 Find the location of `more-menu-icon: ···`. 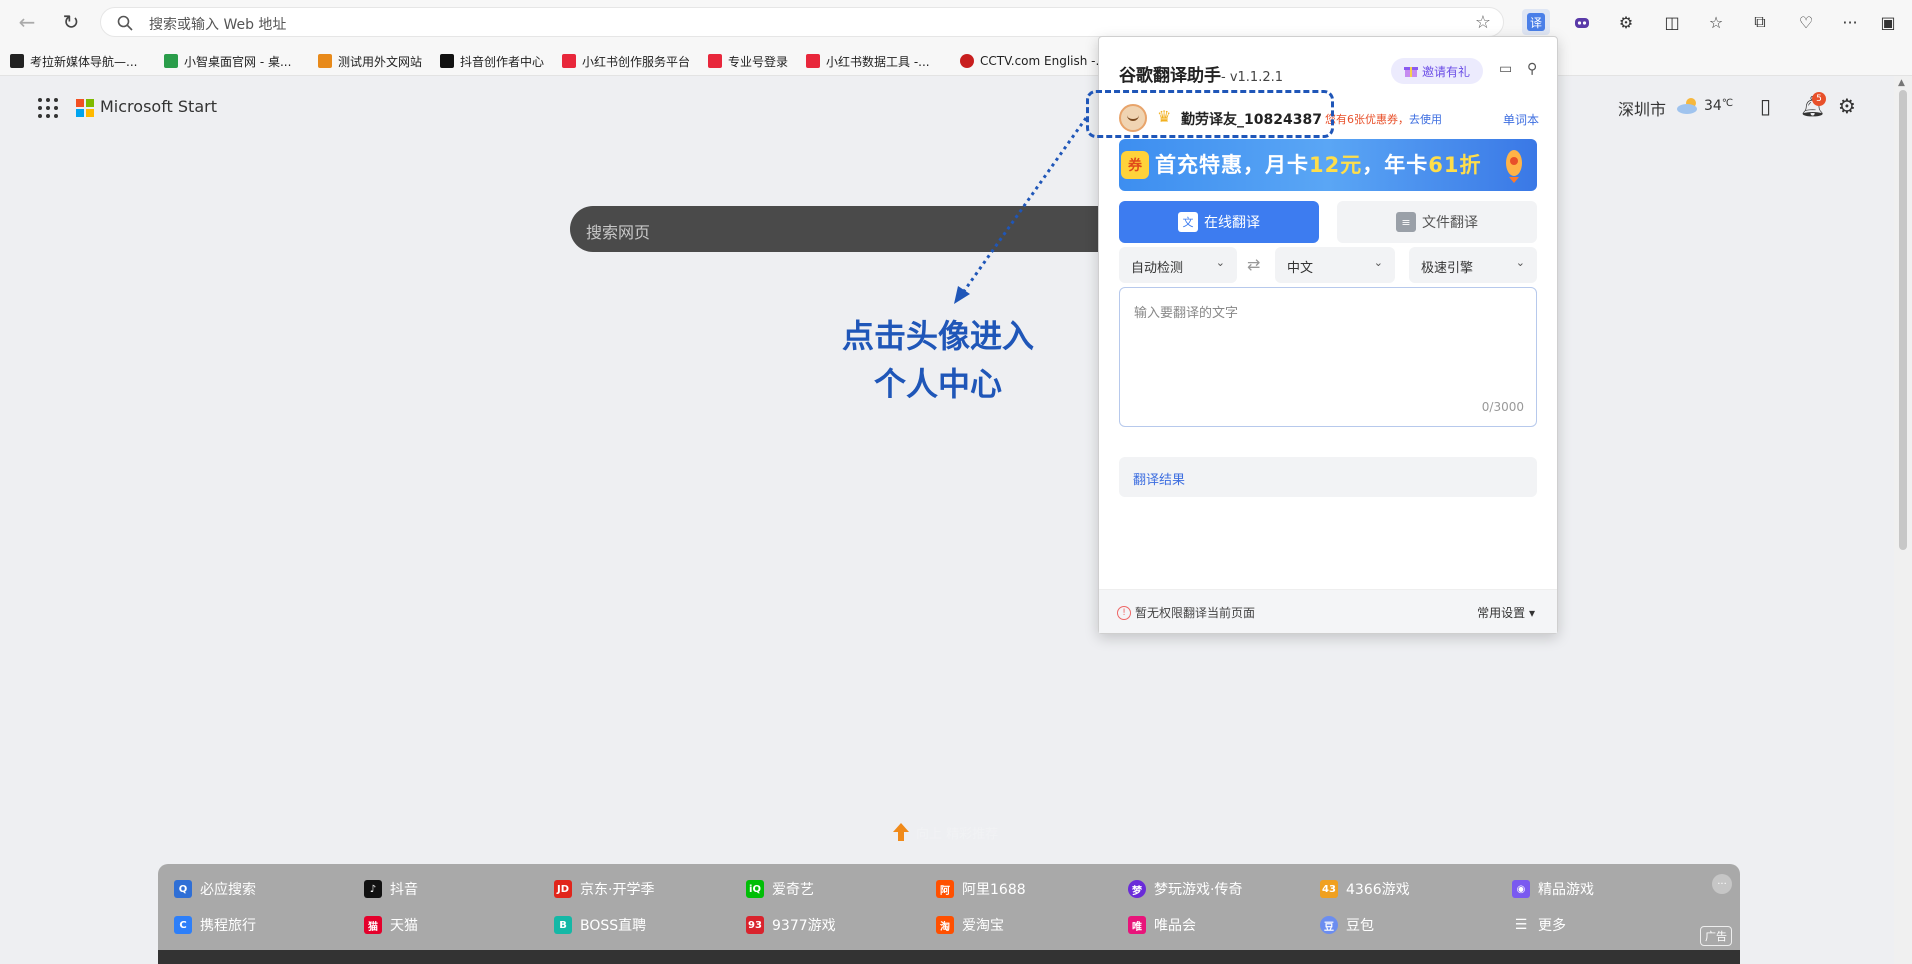

more-menu-icon: ··· is located at coordinates (1850, 22).